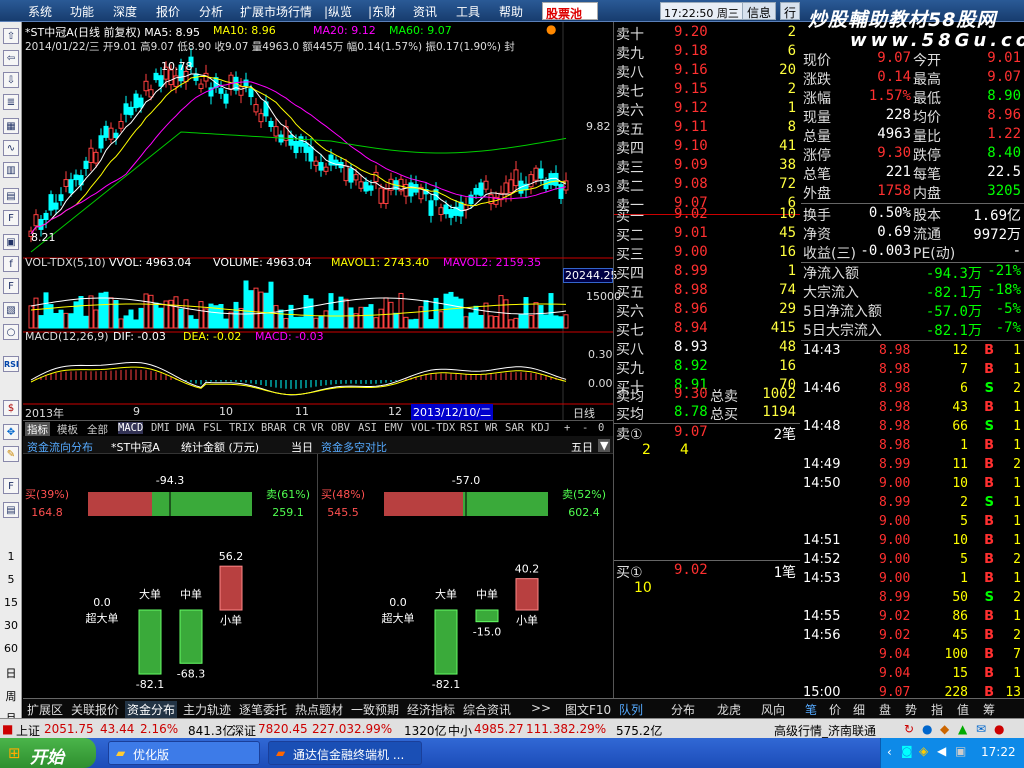 This screenshot has height=768, width=1024. I want to click on tab-cr: CR, so click(299, 428).